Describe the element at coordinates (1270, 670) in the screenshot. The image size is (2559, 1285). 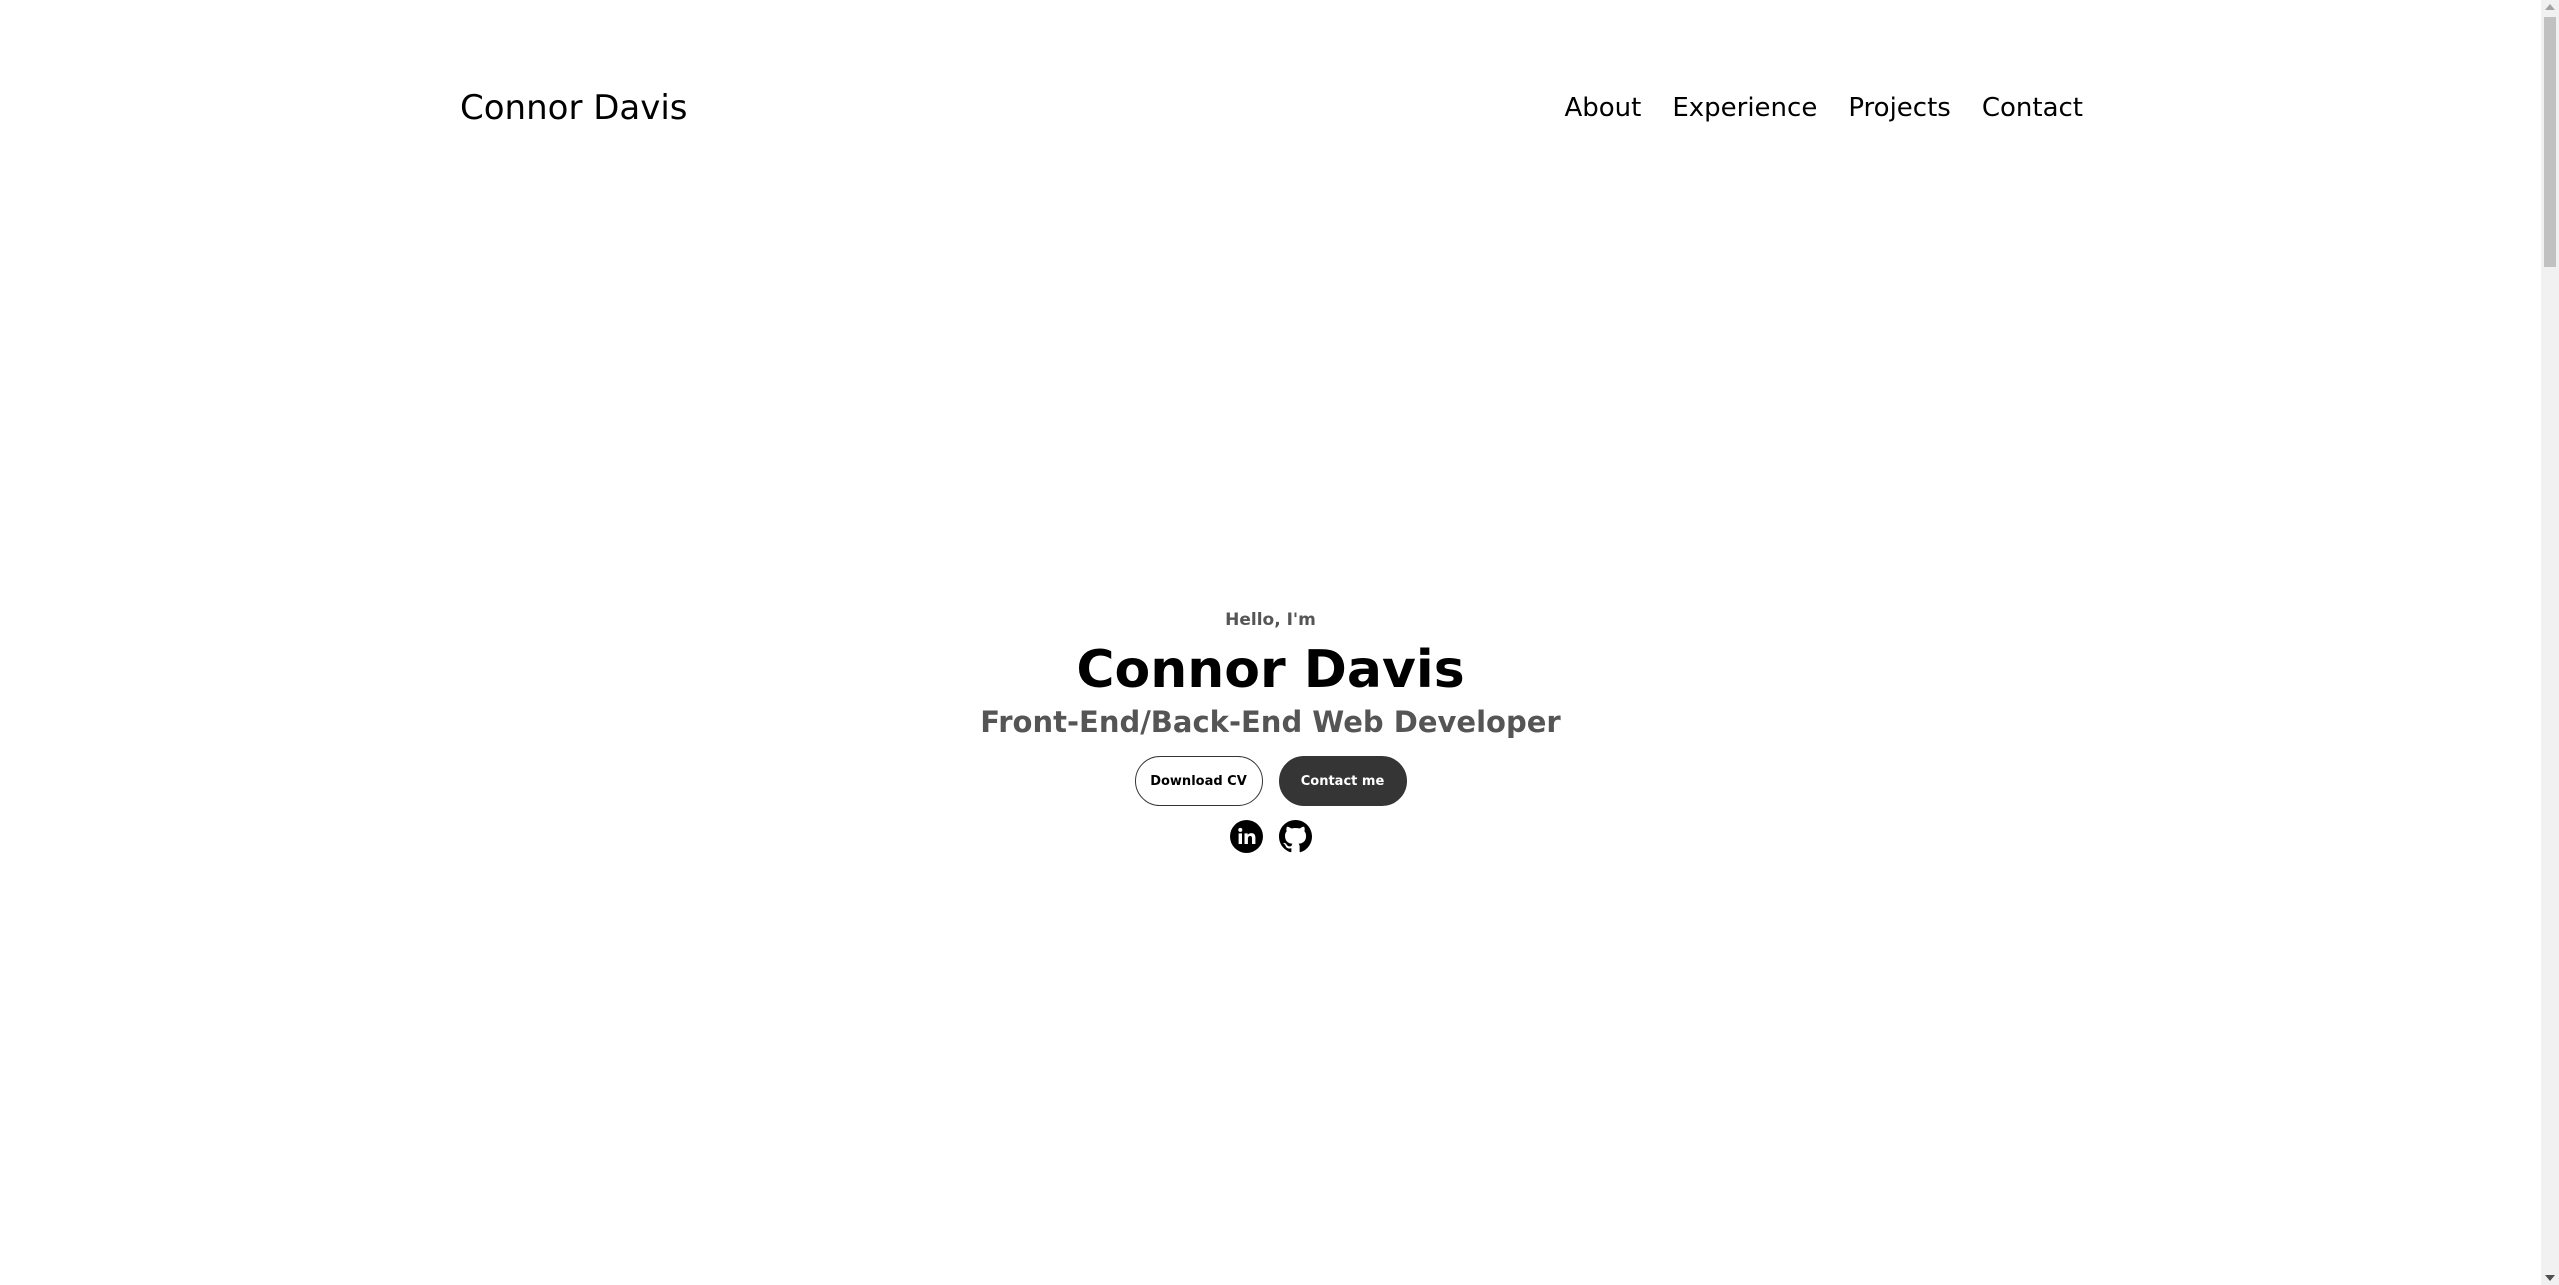
I see `hero-name: Connor Davis` at that location.